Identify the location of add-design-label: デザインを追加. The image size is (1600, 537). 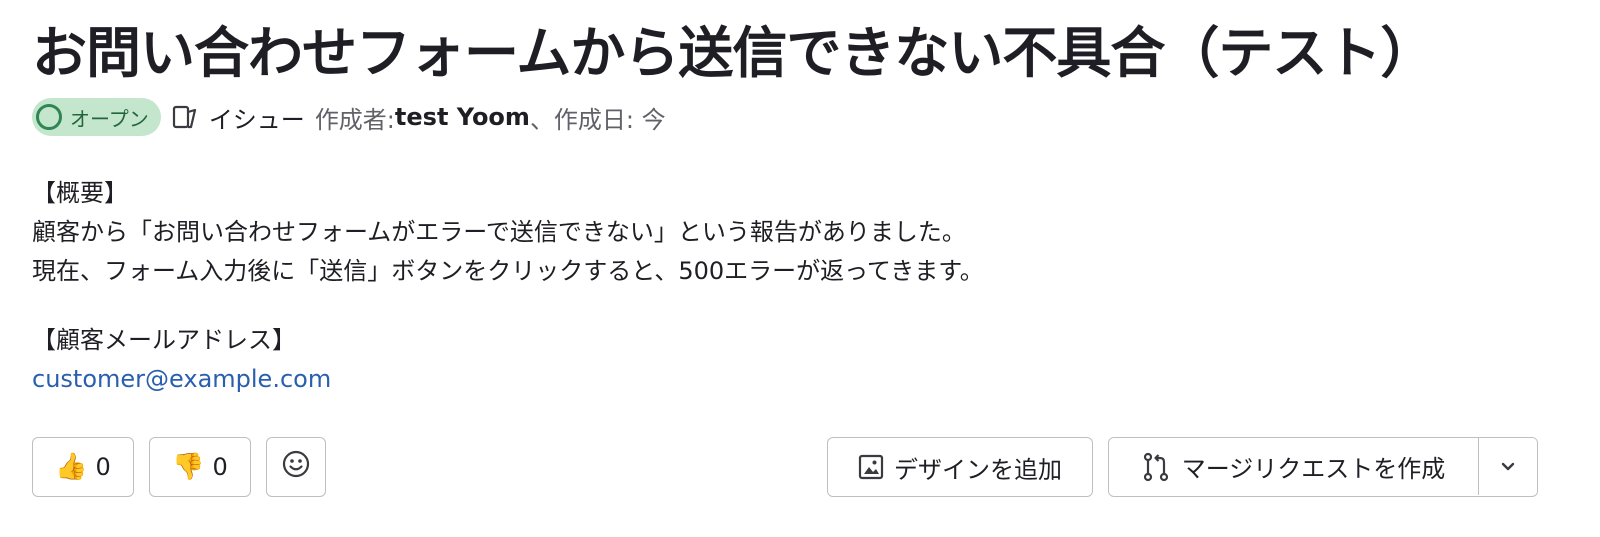
(978, 469).